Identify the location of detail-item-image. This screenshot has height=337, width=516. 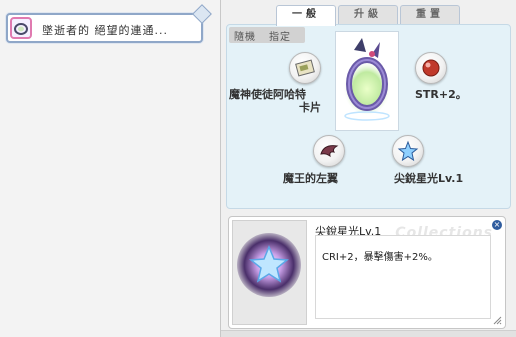
(269, 272).